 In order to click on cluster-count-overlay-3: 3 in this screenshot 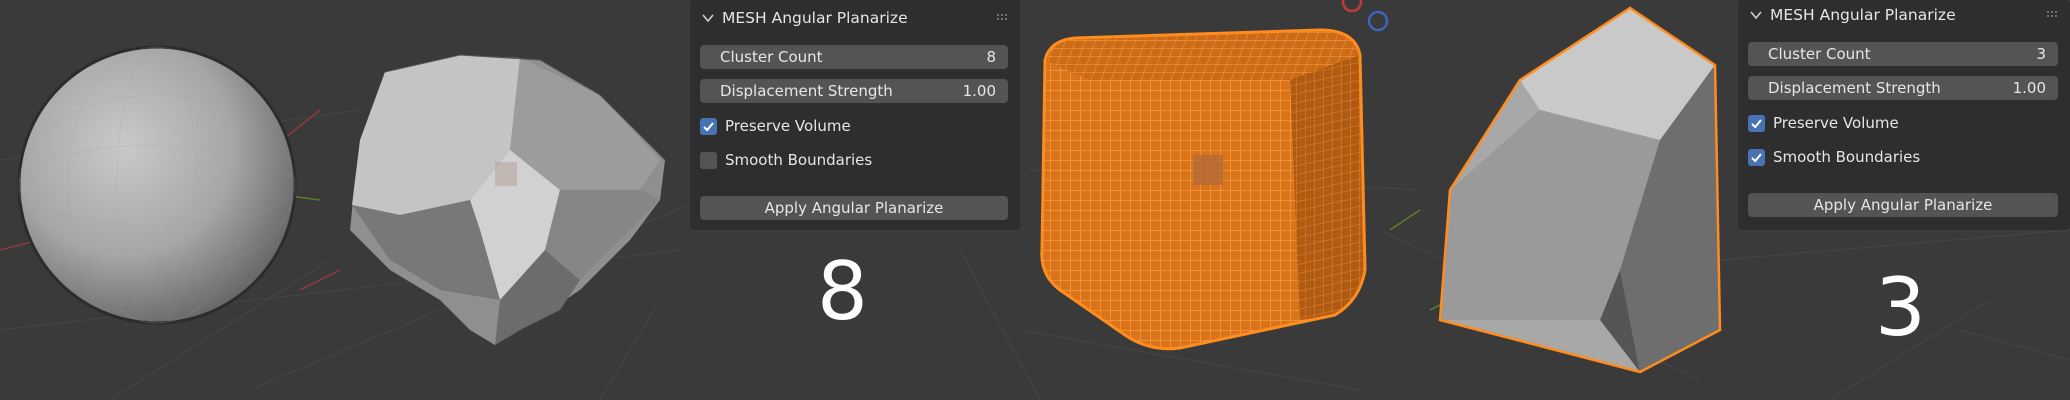, I will do `click(1900, 307)`.